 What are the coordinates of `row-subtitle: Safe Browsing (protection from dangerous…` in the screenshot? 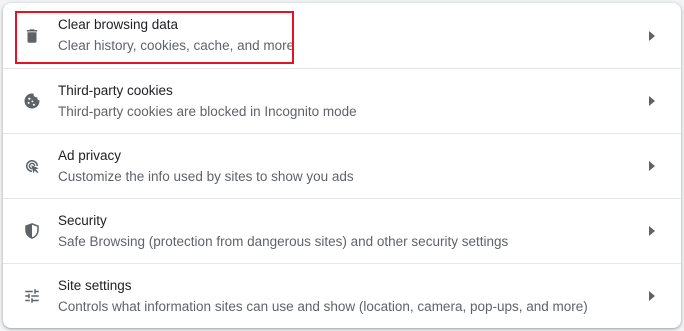 It's located at (283, 241).